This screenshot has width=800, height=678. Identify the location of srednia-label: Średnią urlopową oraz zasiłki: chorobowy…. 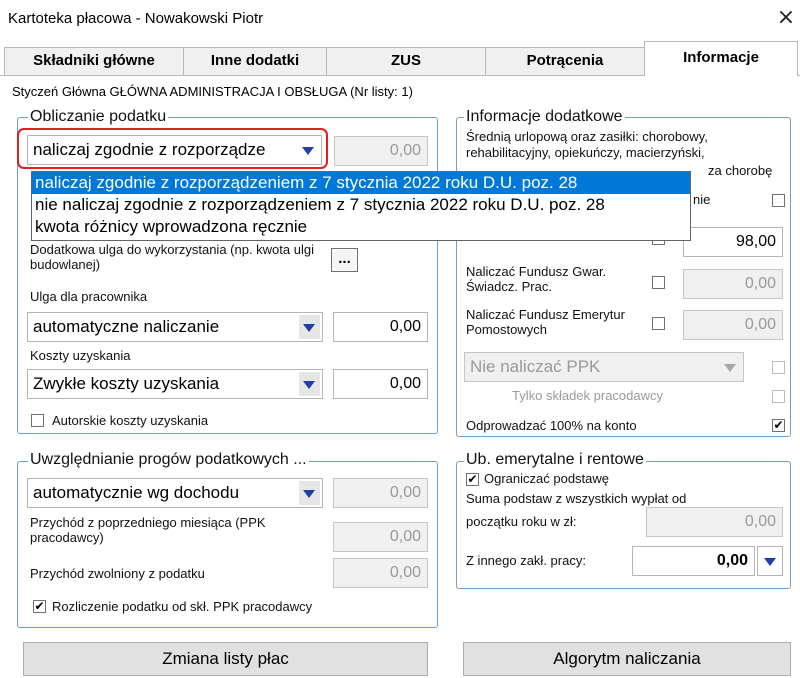
(587, 144).